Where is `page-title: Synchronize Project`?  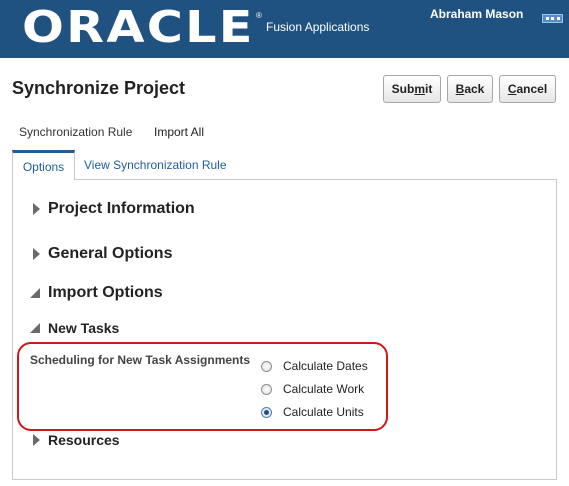 page-title: Synchronize Project is located at coordinates (99, 88).